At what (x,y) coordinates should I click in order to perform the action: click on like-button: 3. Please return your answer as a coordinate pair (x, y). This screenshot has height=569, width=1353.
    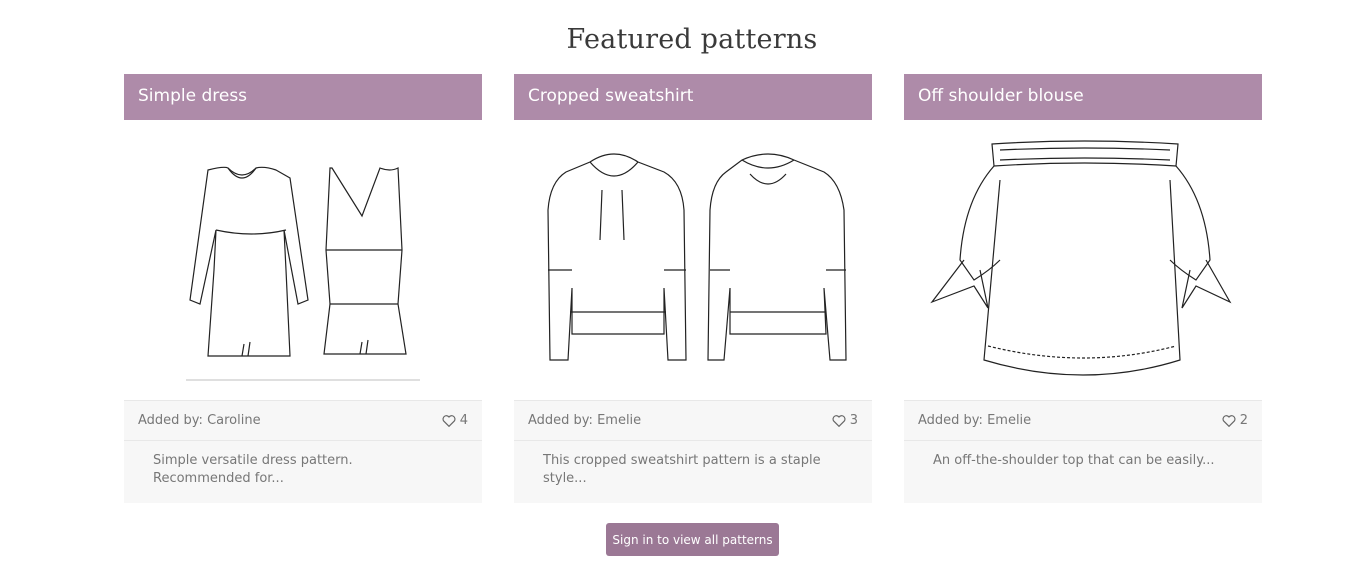
    Looking at the image, I should click on (845, 420).